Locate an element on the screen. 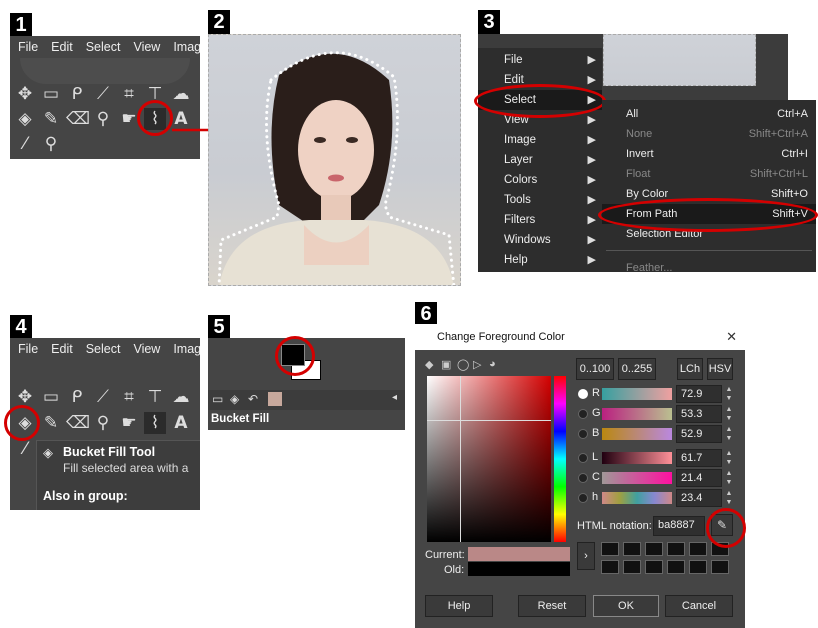 The image size is (818, 628). radio-l is located at coordinates (583, 458).